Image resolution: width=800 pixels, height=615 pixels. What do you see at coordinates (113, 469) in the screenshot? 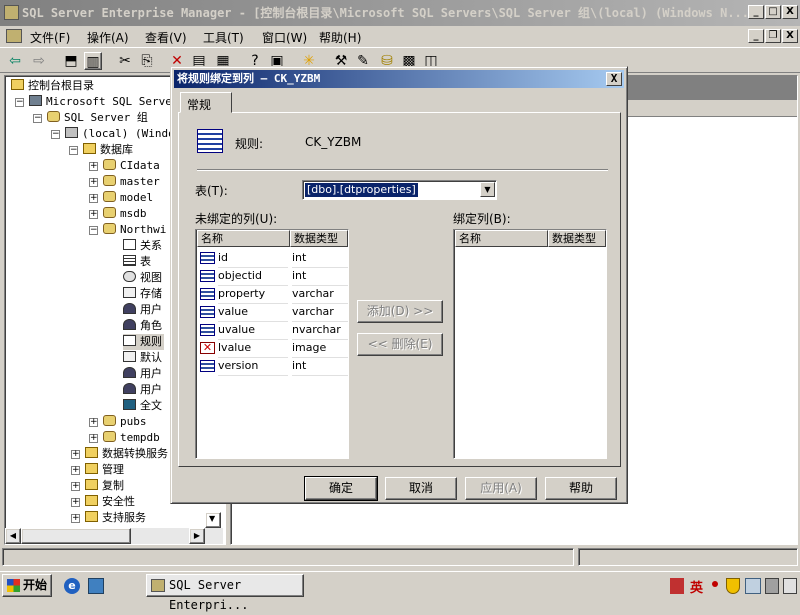
I see `tree-node: 管理` at bounding box center [113, 469].